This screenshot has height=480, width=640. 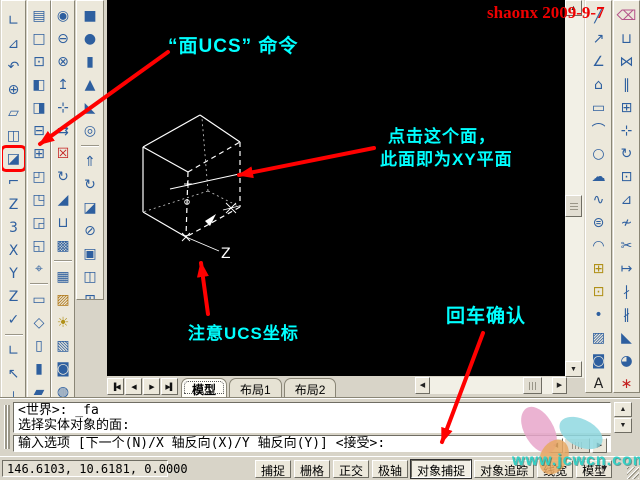 What do you see at coordinates (598, 176) in the screenshot?
I see `revision-cloud-icon: ☁` at bounding box center [598, 176].